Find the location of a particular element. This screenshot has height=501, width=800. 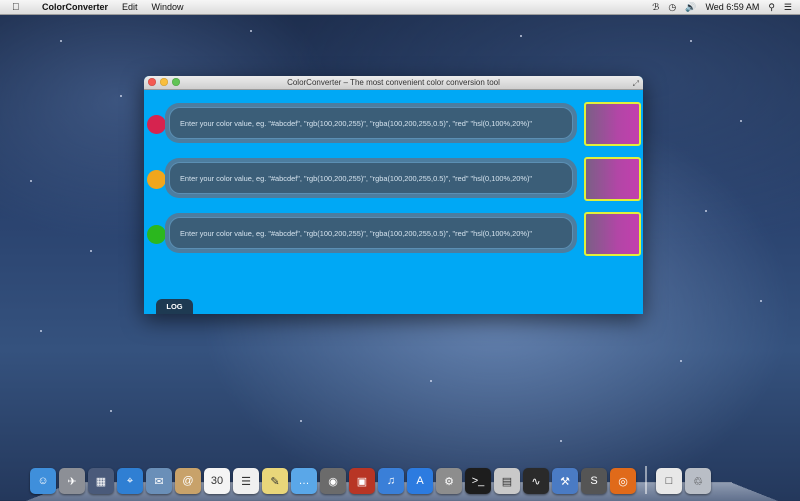

app-store-icon: A is located at coordinates (420, 481).